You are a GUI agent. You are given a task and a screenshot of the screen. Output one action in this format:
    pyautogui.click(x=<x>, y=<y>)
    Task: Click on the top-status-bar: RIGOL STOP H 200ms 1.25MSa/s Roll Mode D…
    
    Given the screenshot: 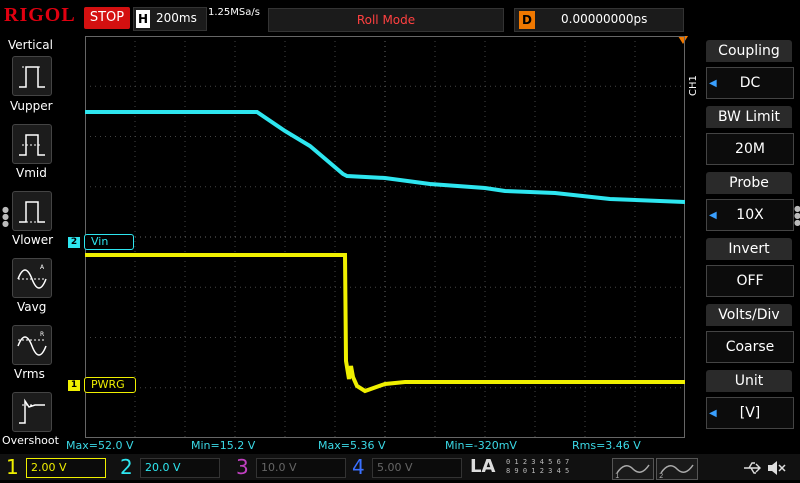 What is the action you would take?
    pyautogui.click(x=400, y=22)
    